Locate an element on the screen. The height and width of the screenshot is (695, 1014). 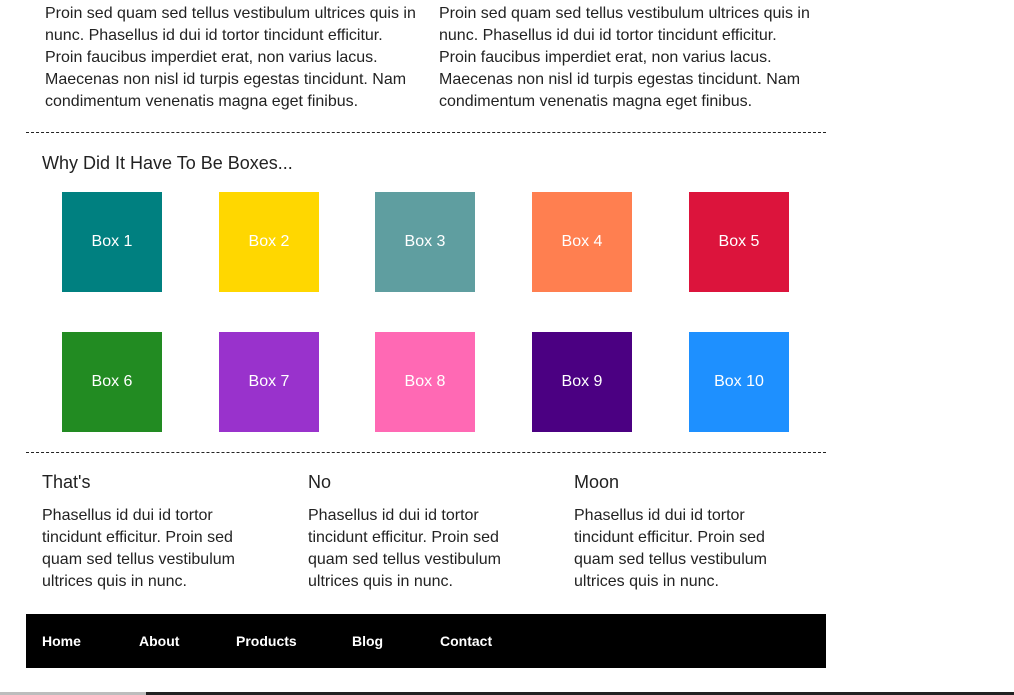
box-label: Box 8 is located at coordinates (425, 381).